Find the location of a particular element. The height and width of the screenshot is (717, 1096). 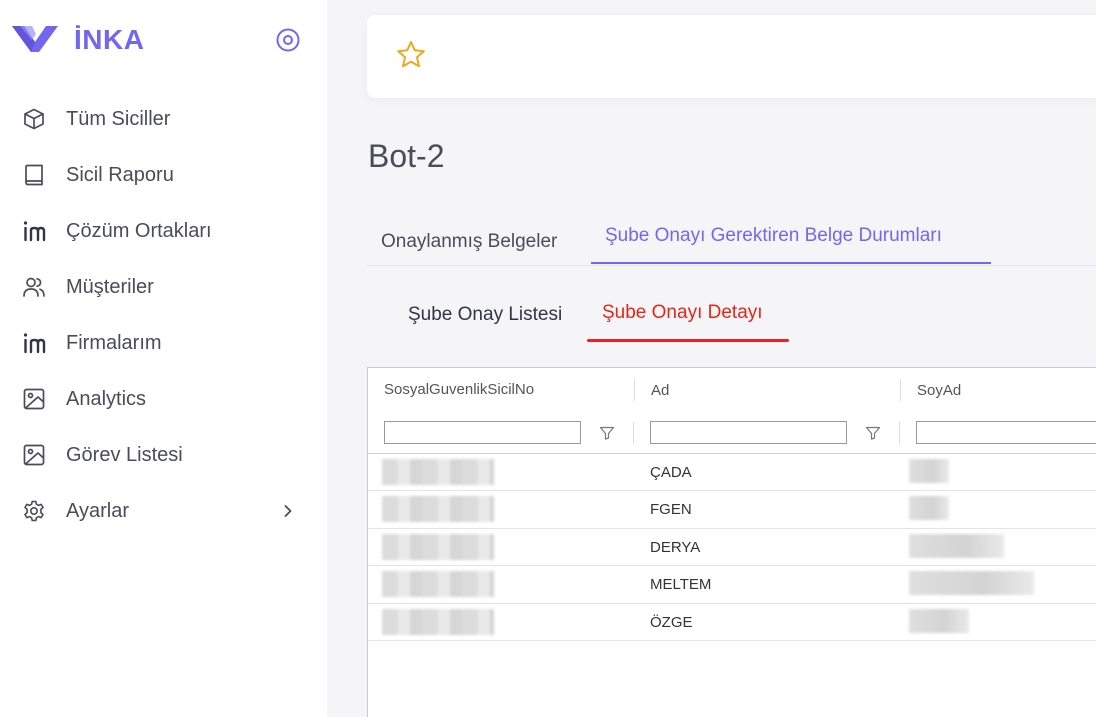

sidebar-item-ayarlar: Ayarlar is located at coordinates (163, 511).